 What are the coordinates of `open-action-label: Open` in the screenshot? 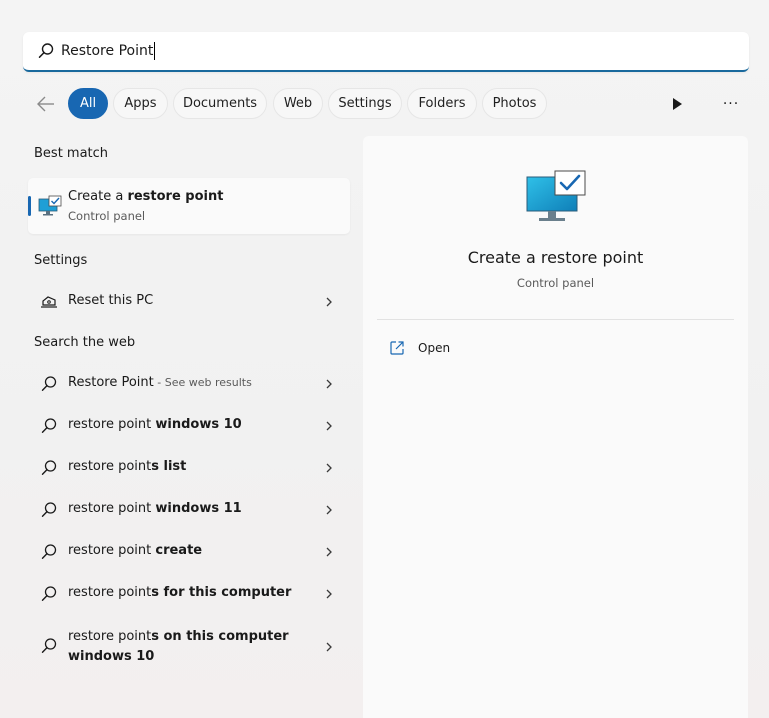 It's located at (434, 348).